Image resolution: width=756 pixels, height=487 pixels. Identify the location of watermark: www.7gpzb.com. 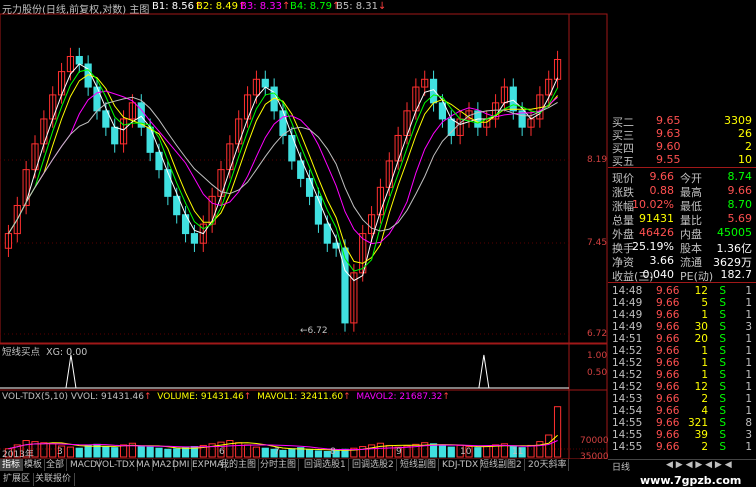
(691, 480).